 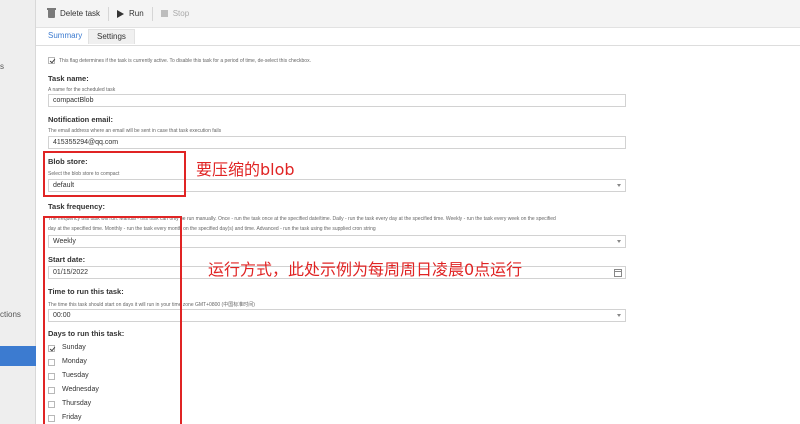 I want to click on annotation-blob-note: 要压缩的blob, so click(x=245, y=169).